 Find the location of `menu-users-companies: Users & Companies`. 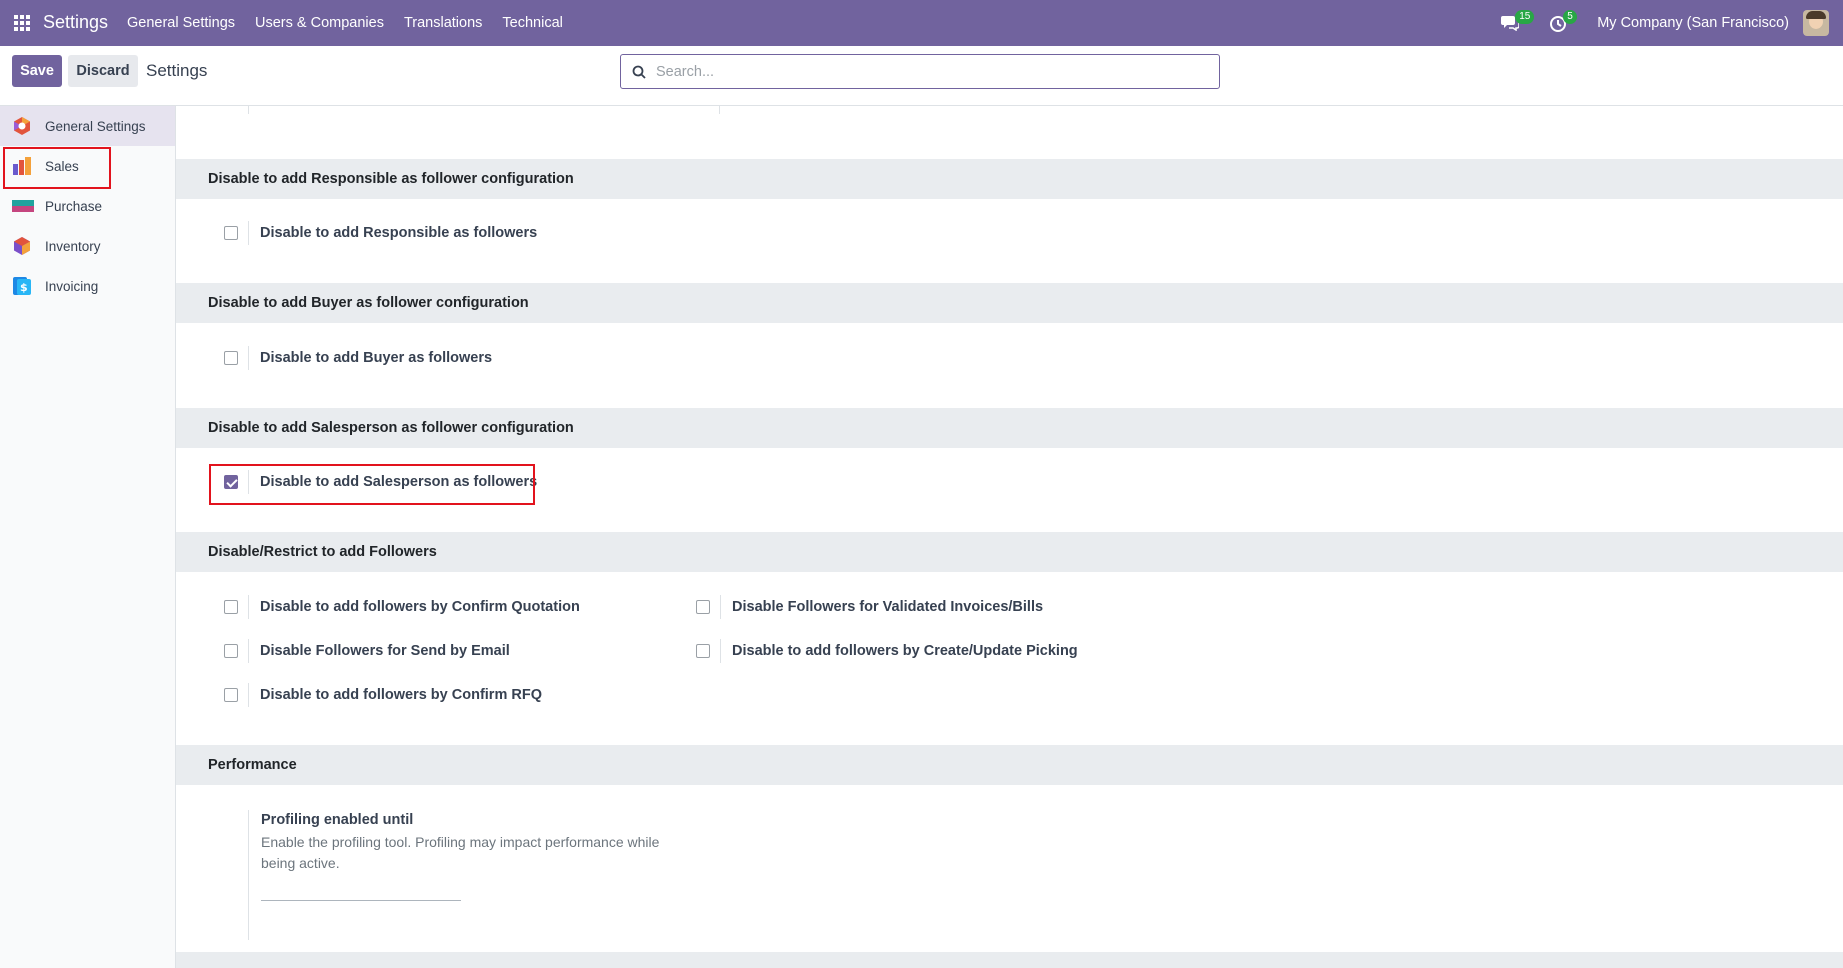

menu-users-companies: Users & Companies is located at coordinates (319, 23).